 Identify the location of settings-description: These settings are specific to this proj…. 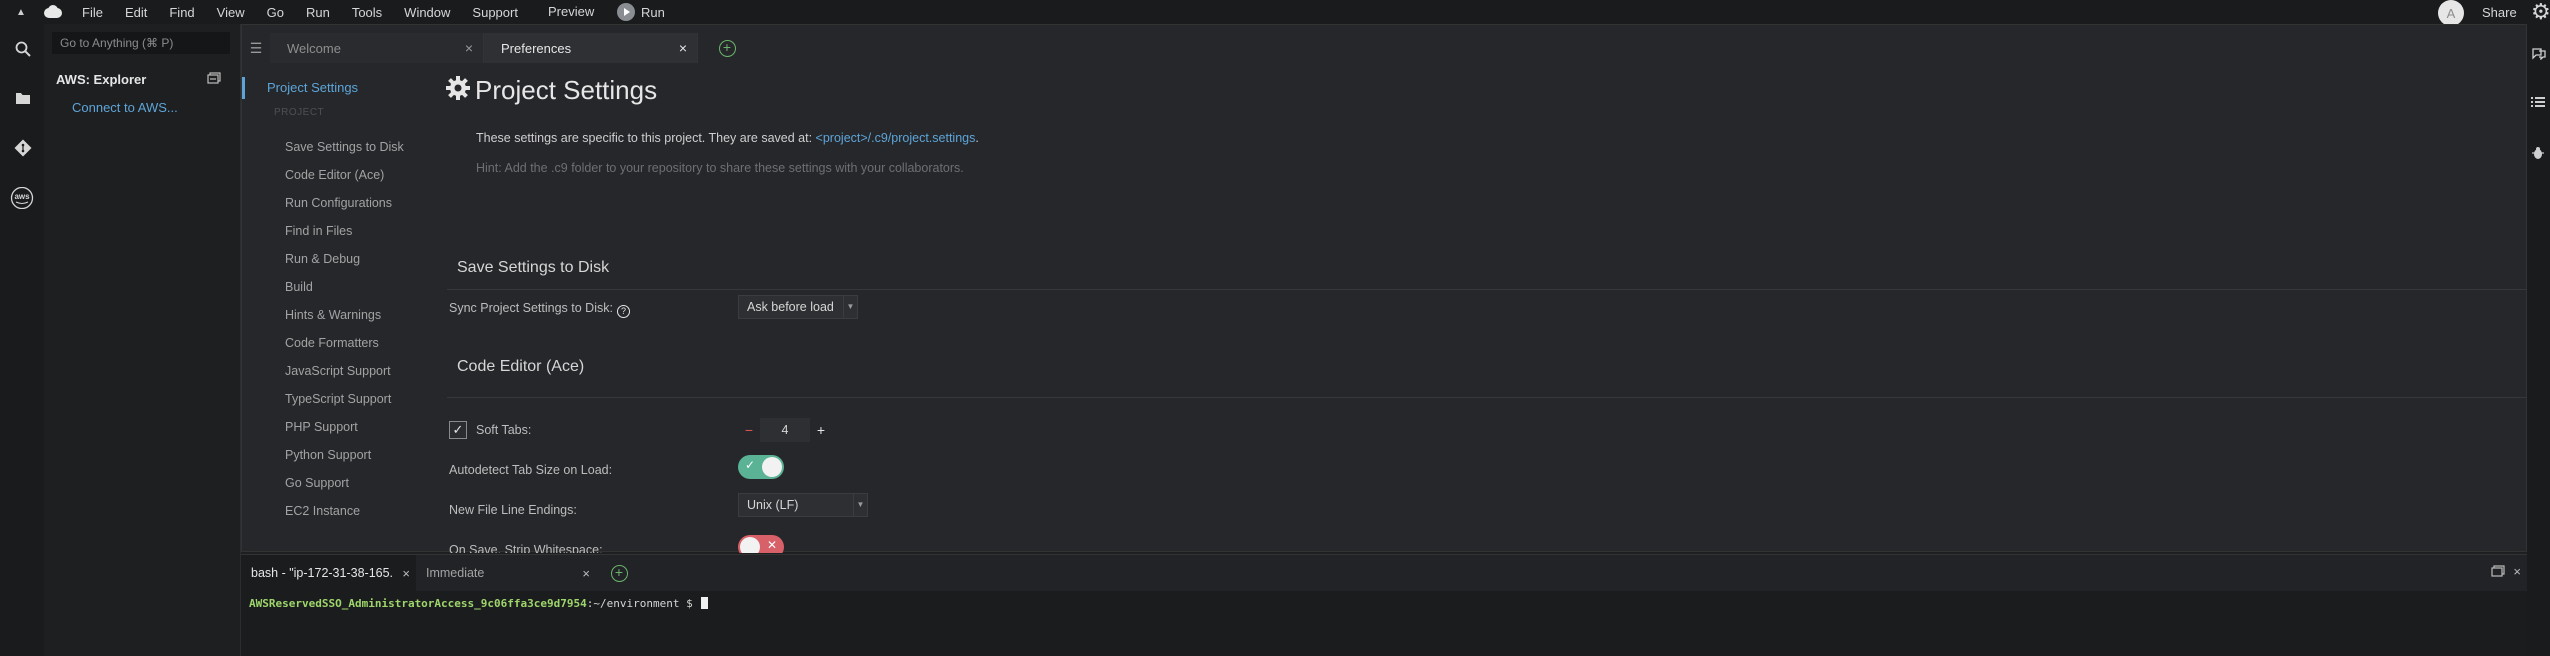
(727, 138).